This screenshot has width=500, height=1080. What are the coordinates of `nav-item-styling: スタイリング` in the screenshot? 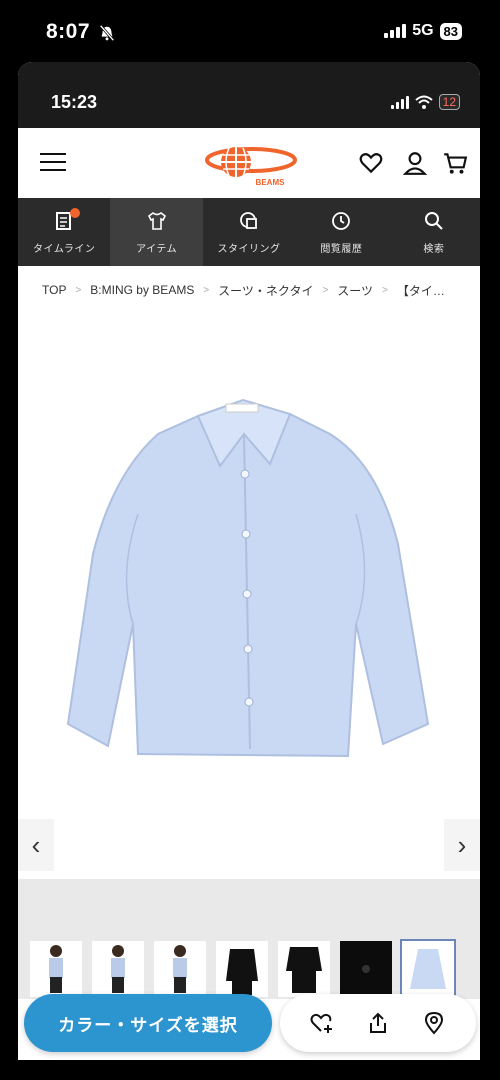 It's located at (249, 232).